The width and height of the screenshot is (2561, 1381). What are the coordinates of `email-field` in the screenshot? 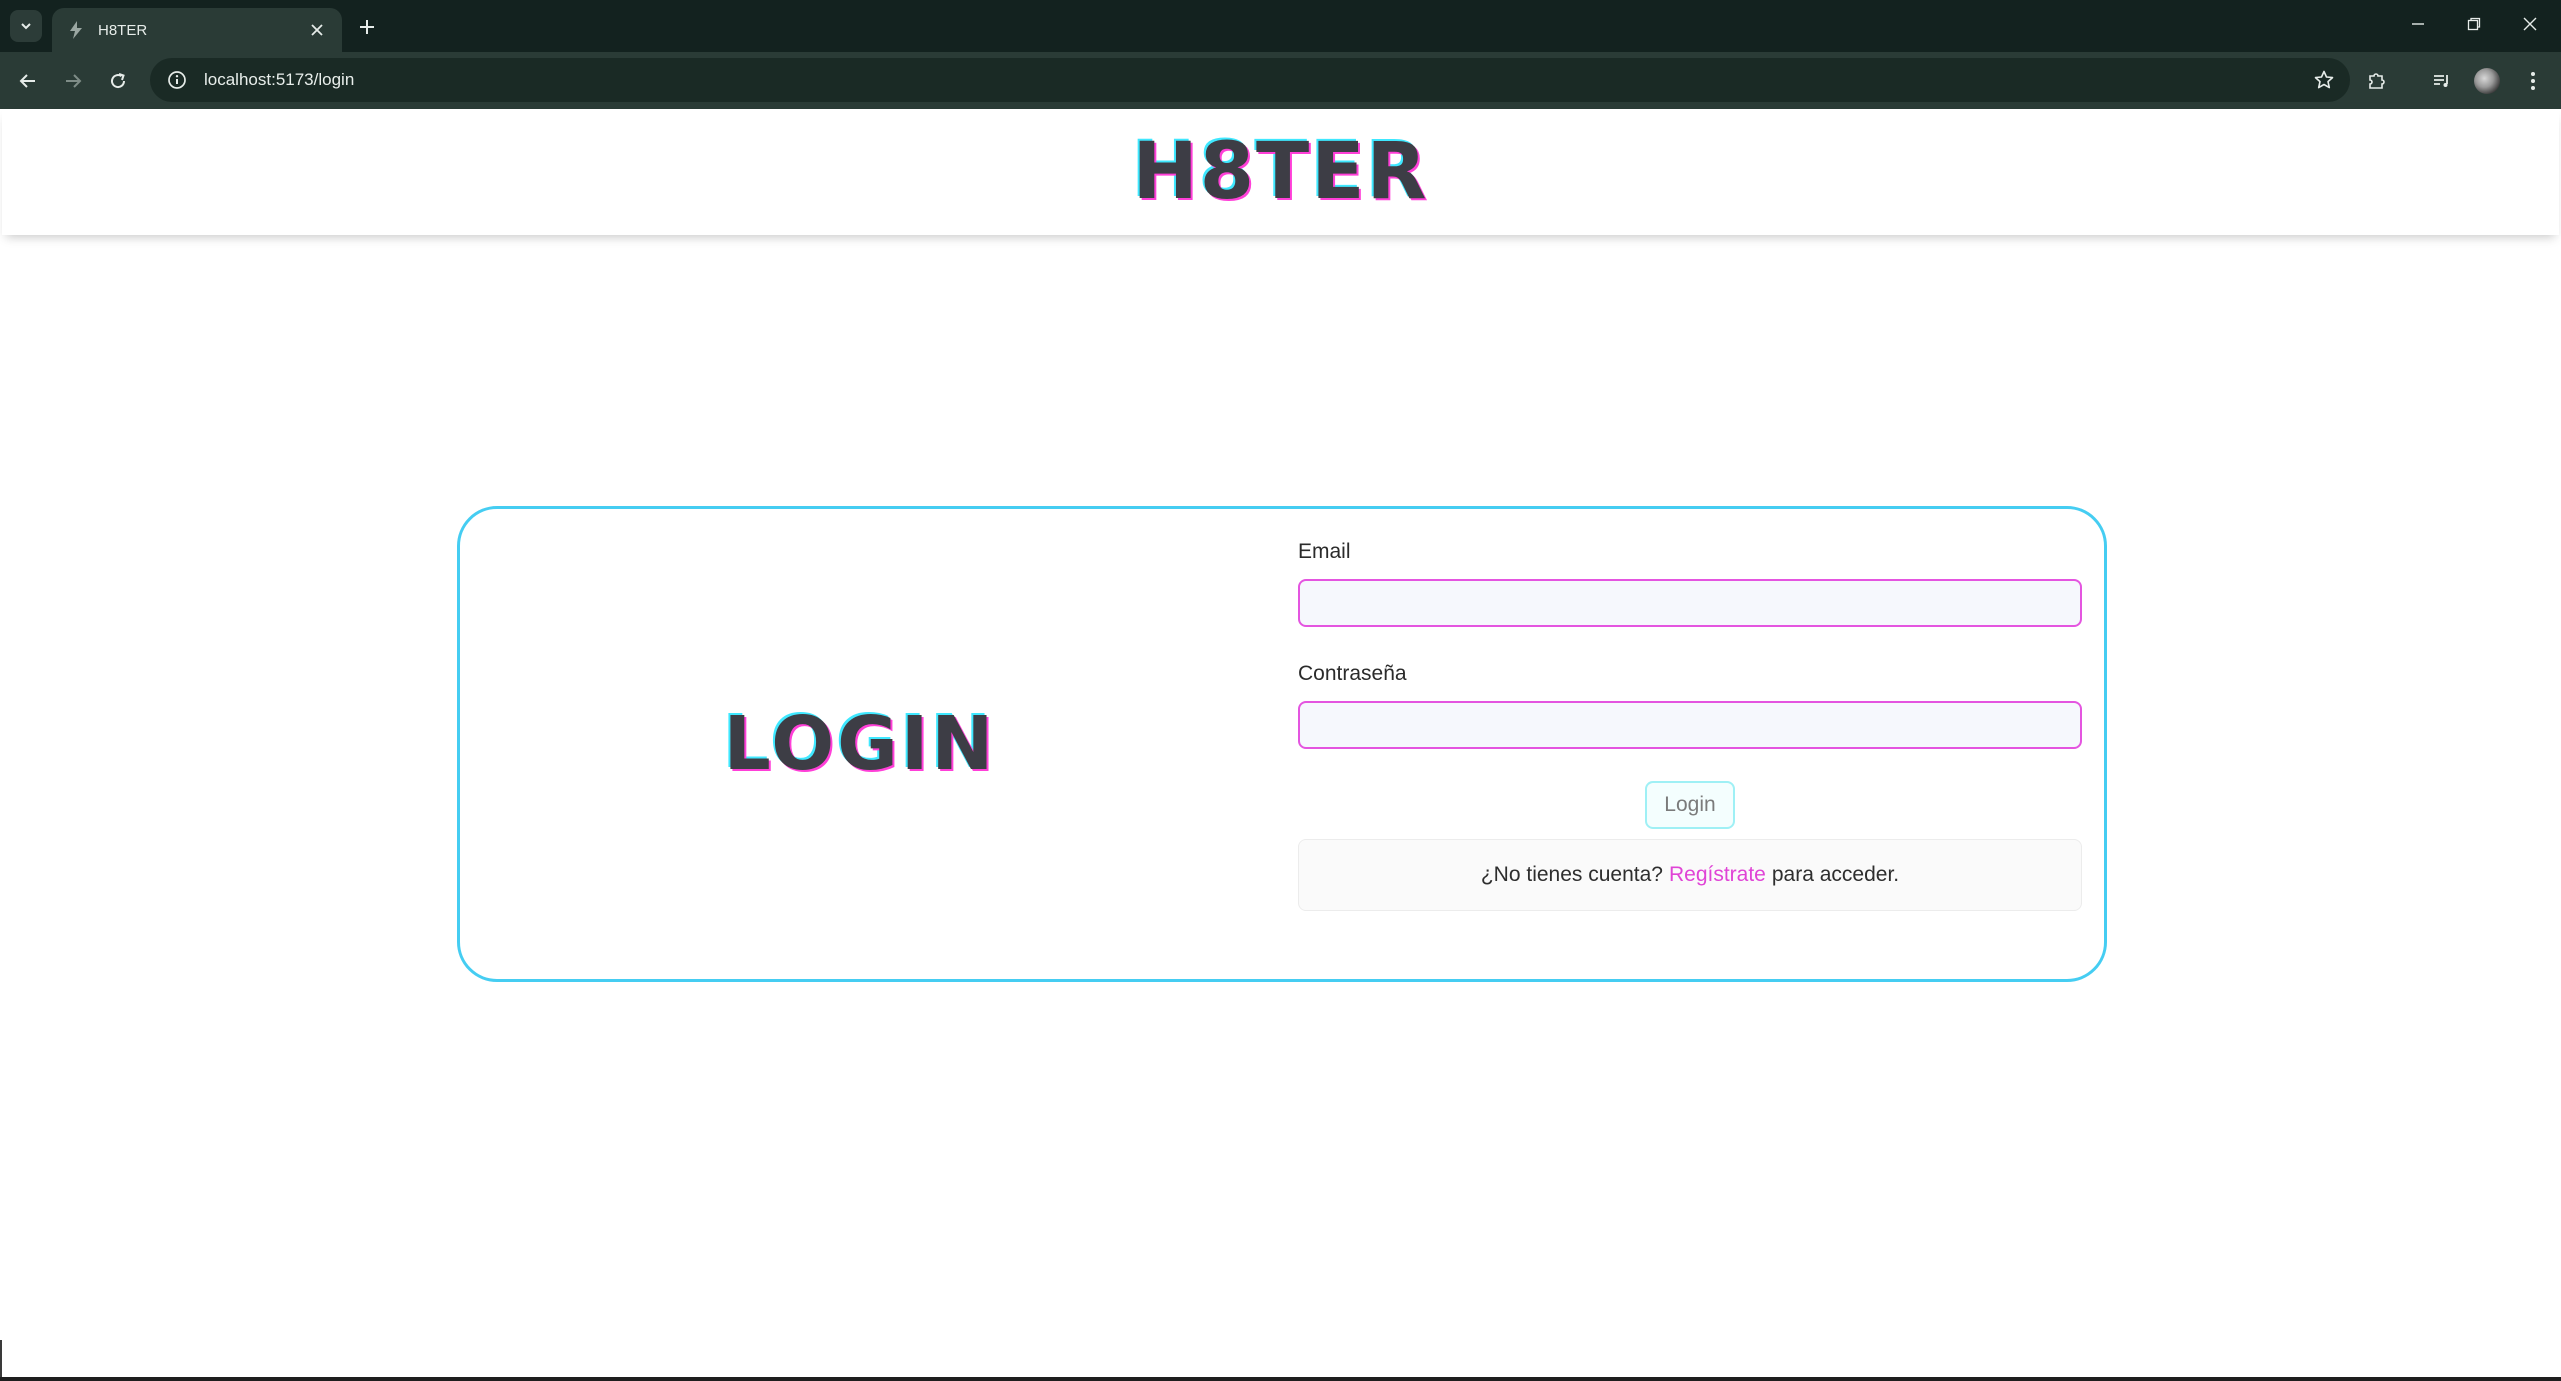 It's located at (1690, 603).